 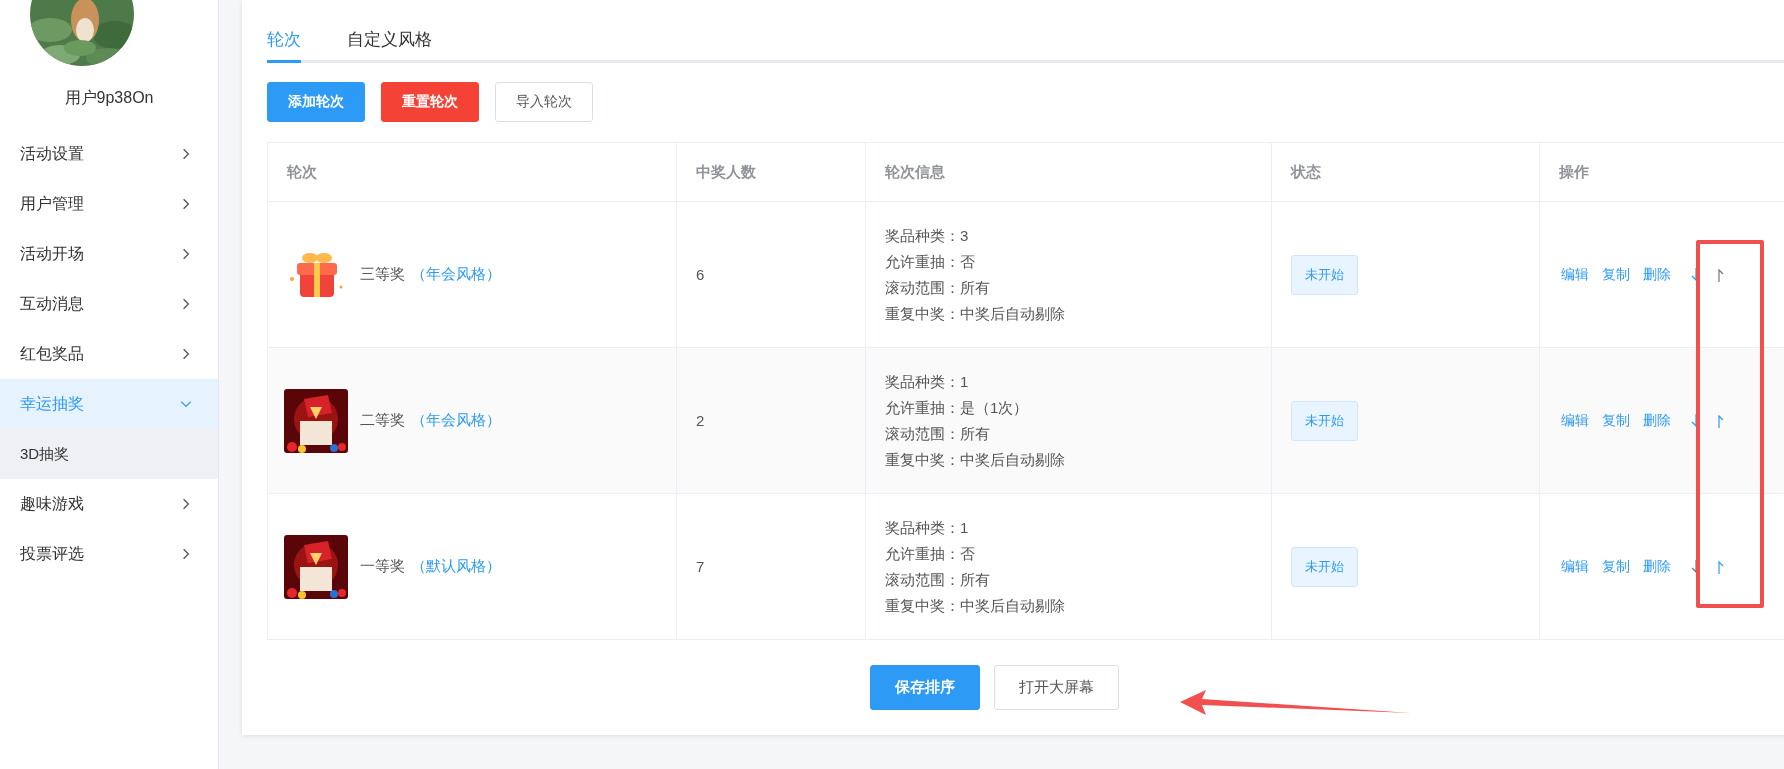 I want to click on menu-item: 活动开场, so click(x=109, y=254).